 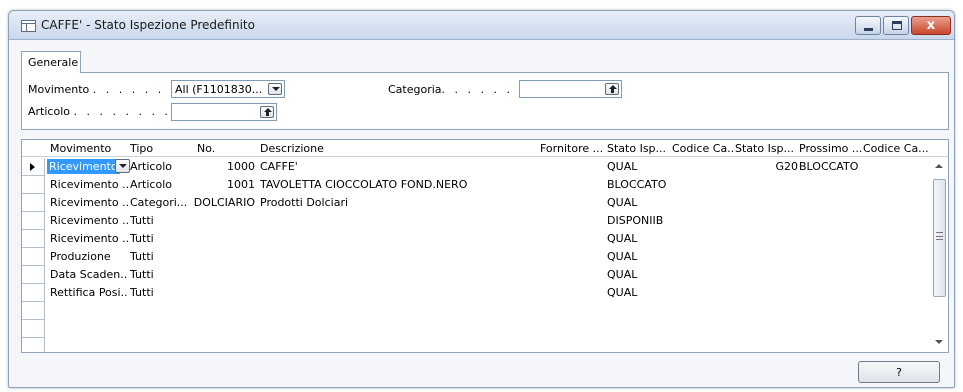 I want to click on articolo-dots: . . . . . . . . ., so click(x=128, y=111).